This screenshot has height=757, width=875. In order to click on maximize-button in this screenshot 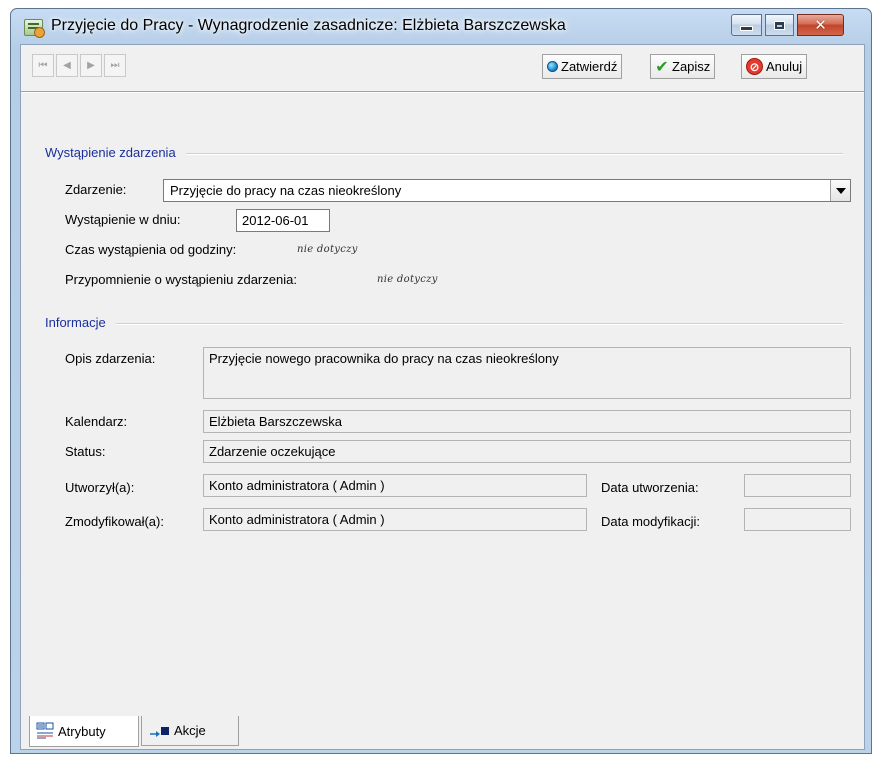, I will do `click(779, 25)`.